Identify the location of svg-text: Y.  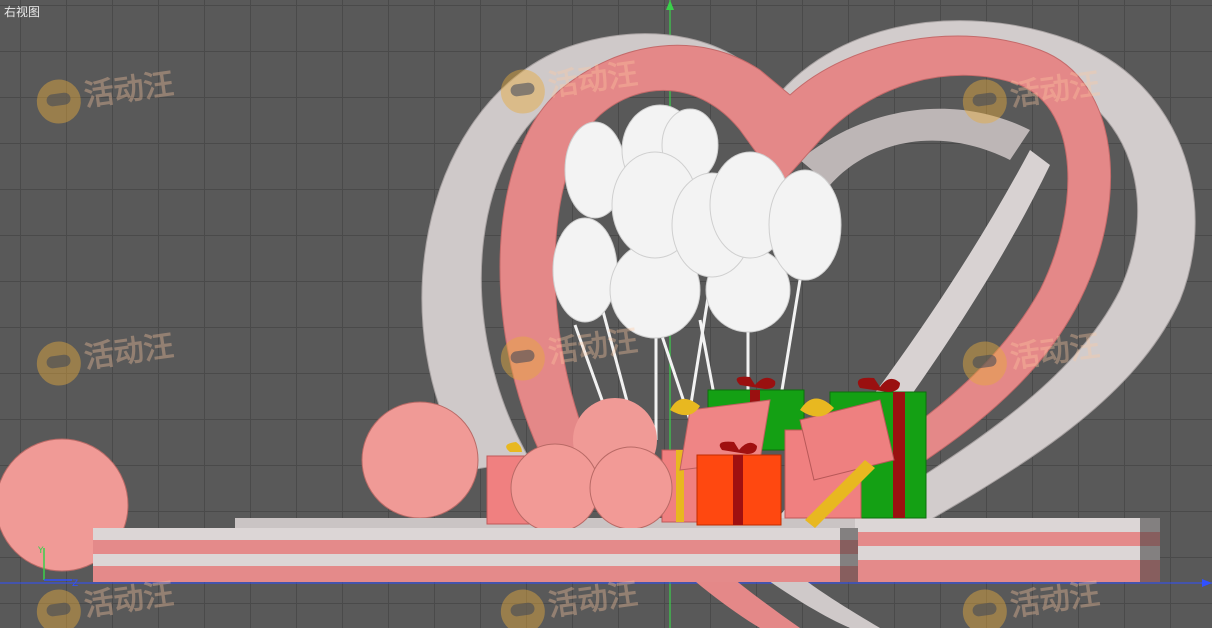
(40, 551).